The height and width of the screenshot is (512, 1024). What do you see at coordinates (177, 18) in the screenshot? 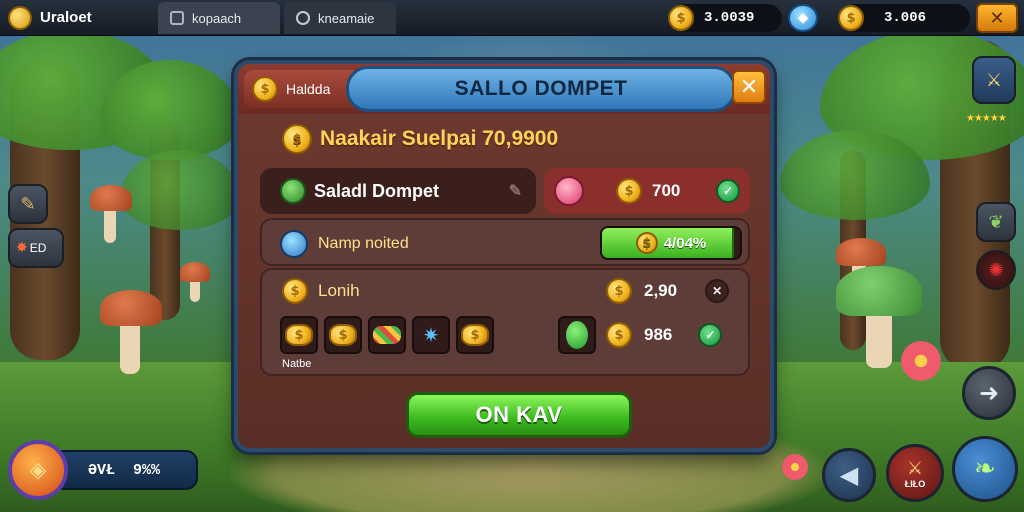
I see `square-icon` at bounding box center [177, 18].